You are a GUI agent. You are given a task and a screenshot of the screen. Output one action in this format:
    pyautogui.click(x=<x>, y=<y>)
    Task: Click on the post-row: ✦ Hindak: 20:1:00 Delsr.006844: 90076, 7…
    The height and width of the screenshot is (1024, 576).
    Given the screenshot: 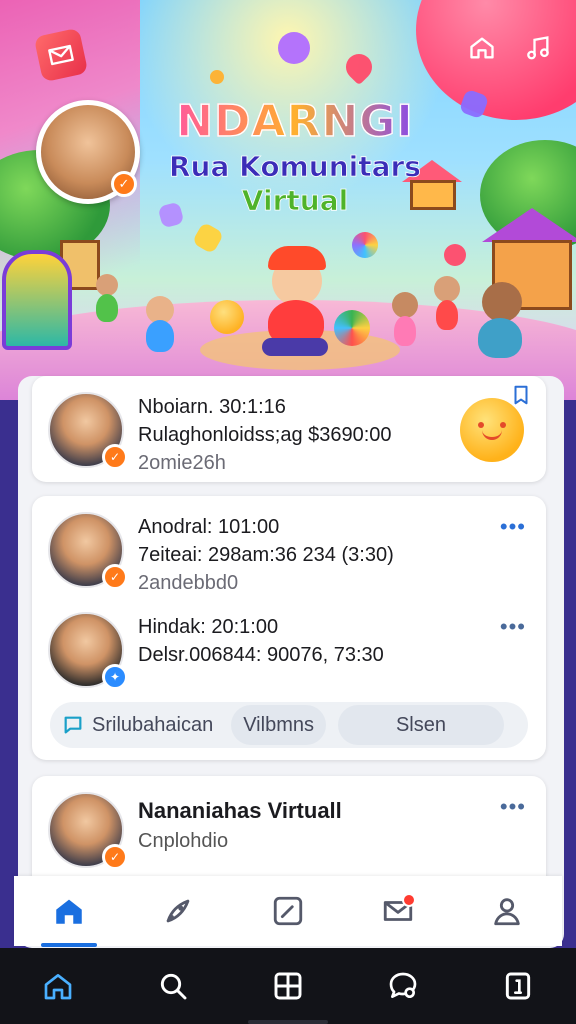 What is the action you would take?
    pyautogui.click(x=289, y=650)
    